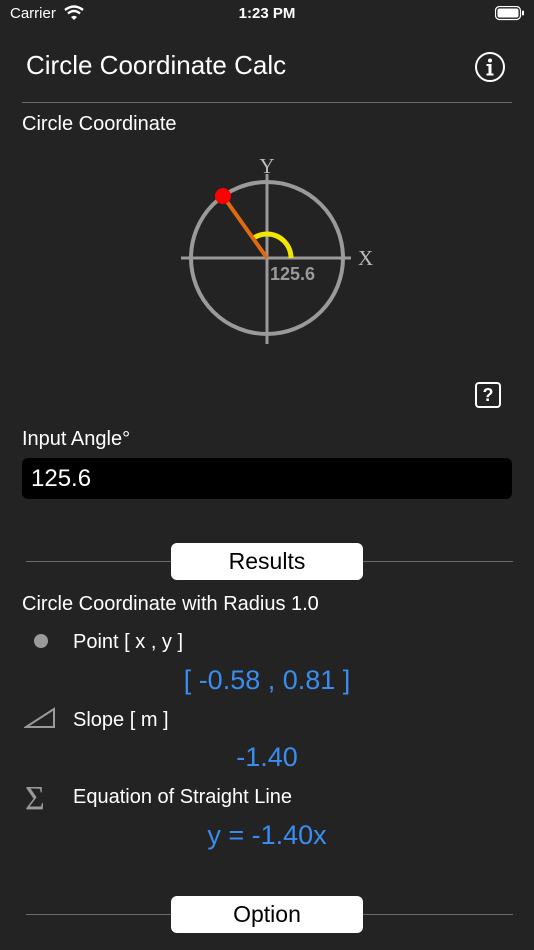 The width and height of the screenshot is (534, 950). What do you see at coordinates (39, 720) in the screenshot?
I see `slope-icon` at bounding box center [39, 720].